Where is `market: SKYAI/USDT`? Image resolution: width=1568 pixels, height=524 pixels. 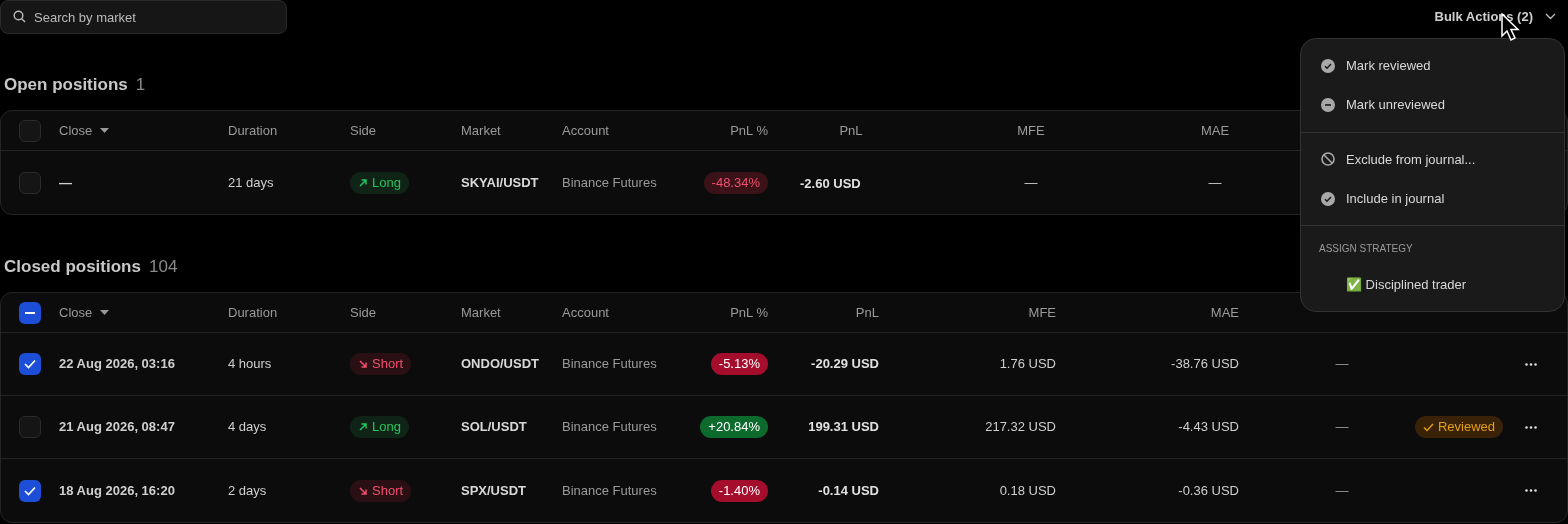 market: SKYAI/USDT is located at coordinates (500, 182).